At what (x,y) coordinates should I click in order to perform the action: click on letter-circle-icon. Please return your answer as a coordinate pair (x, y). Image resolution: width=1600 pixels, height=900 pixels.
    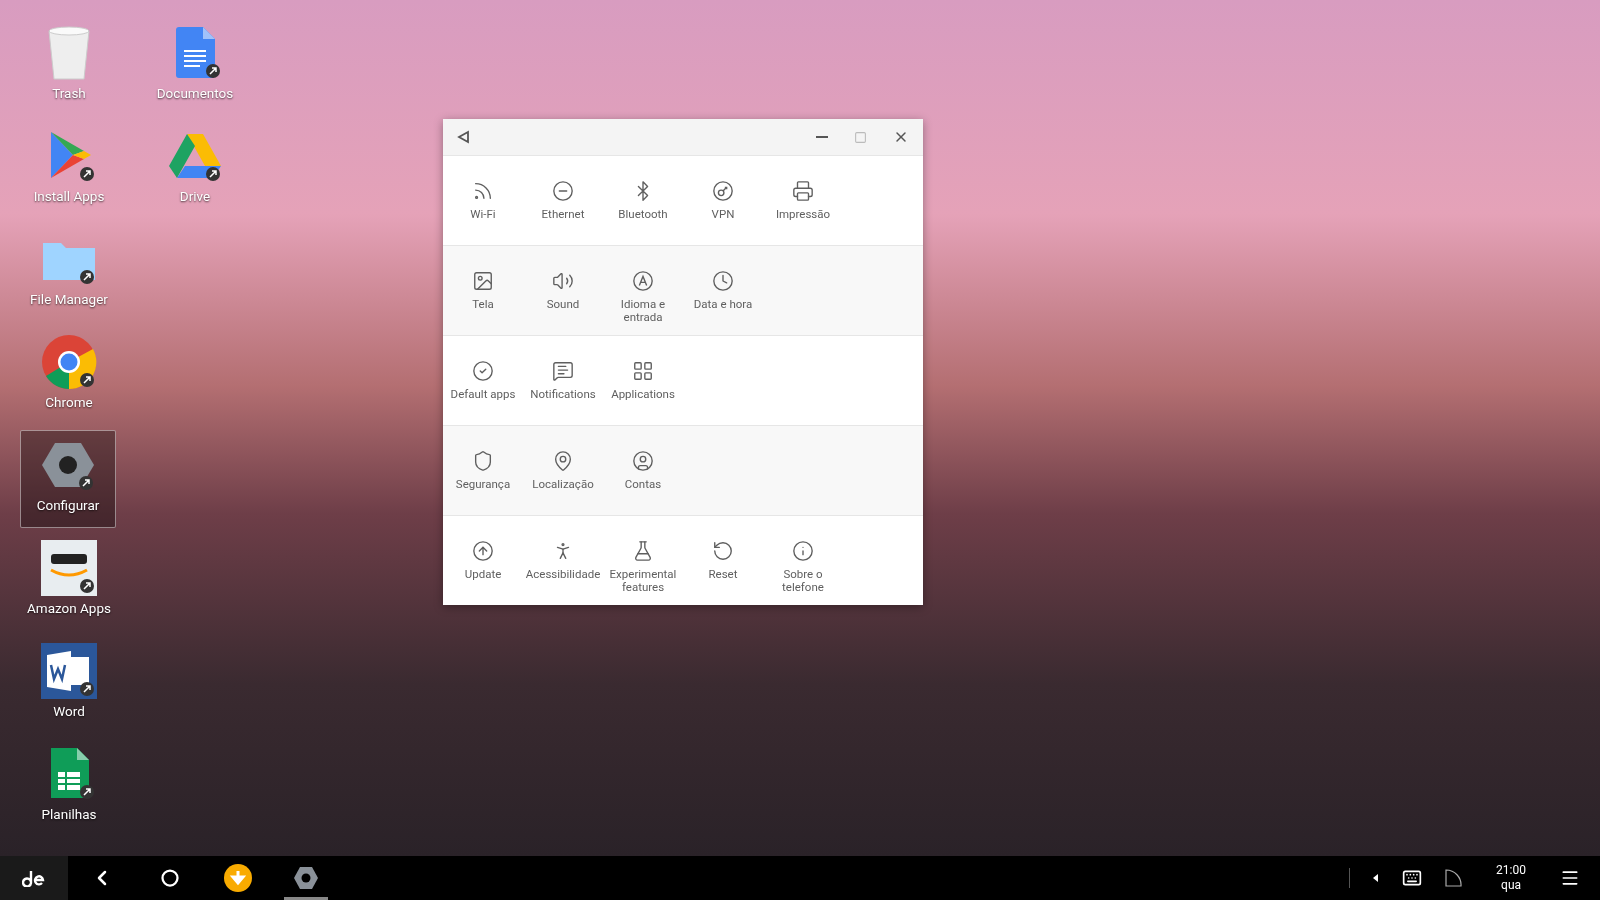
    Looking at the image, I should click on (643, 281).